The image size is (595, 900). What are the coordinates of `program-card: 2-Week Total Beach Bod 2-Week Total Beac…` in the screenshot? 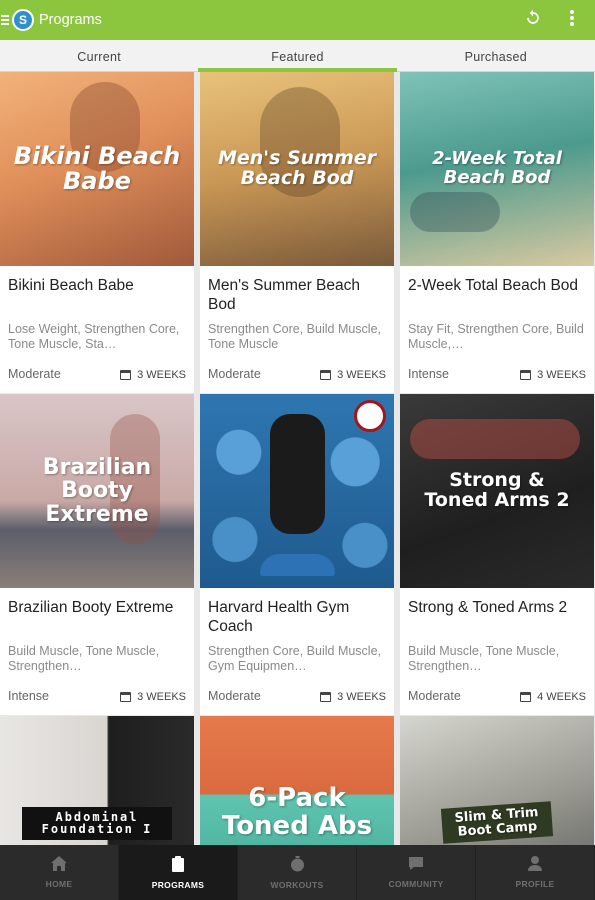 It's located at (497, 232).